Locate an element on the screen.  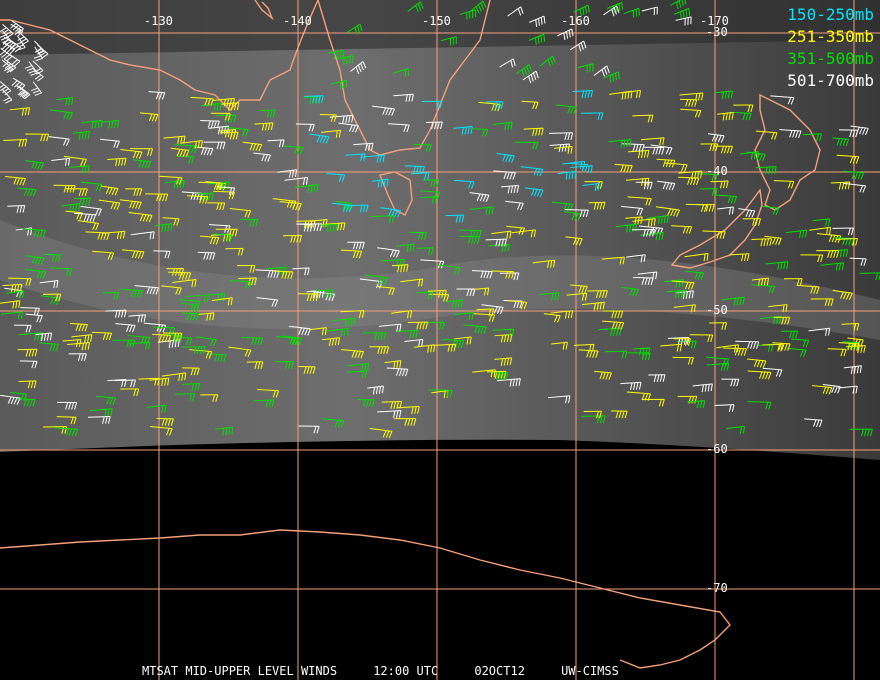
legend-item-351-500: 351-500mb is located at coordinates (830, 58).